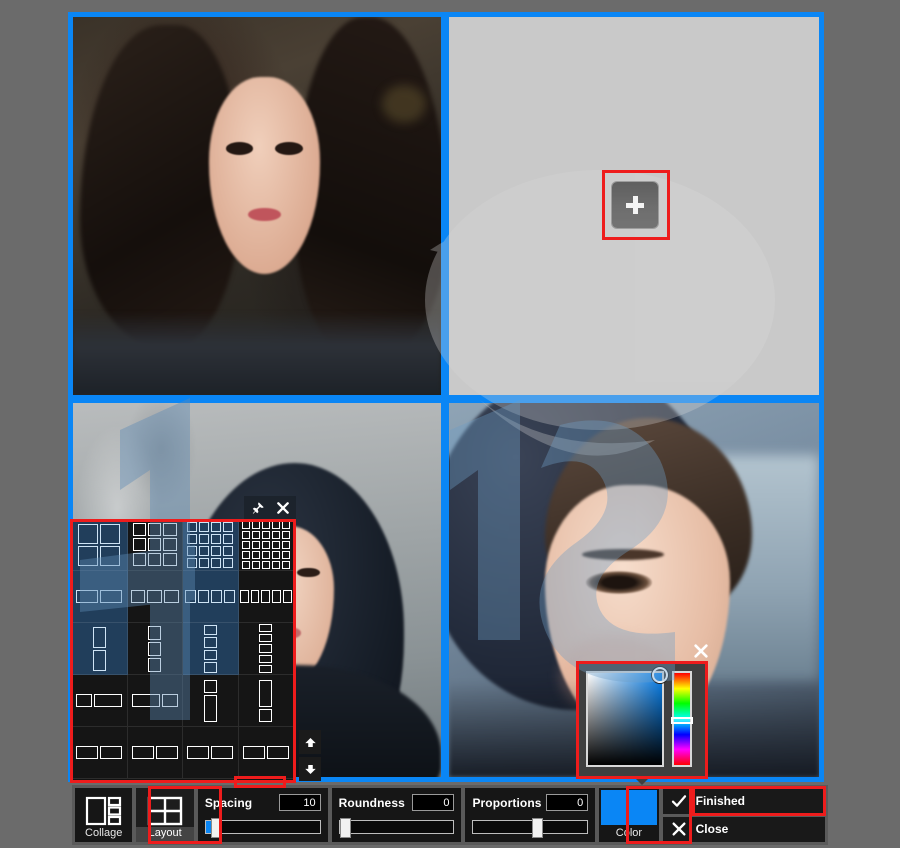 This screenshot has width=900, height=848. I want to click on spacing-label: Spacing, so click(228, 802).